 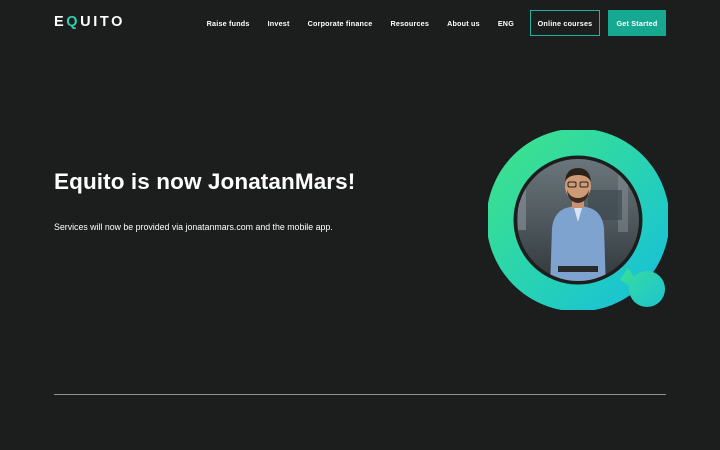 I want to click on nav-corporate-finance: Corporate finance, so click(x=340, y=23).